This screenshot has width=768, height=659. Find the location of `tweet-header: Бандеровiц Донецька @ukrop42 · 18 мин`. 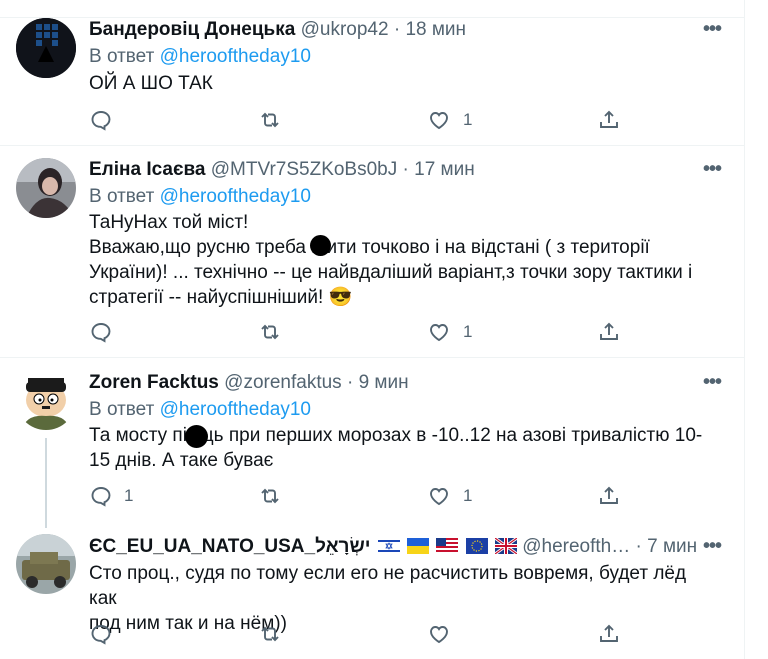

tweet-header: Бандеровiц Донецька @ukrop42 · 18 мин is located at coordinates (277, 30).